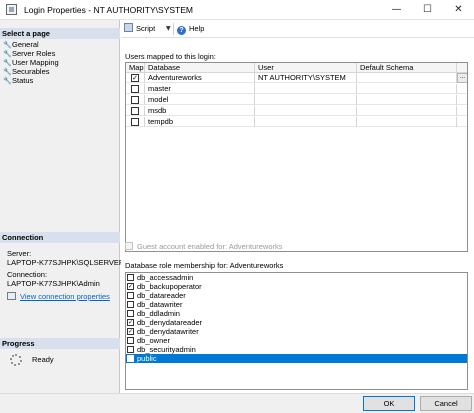 This screenshot has width=474, height=413. I want to click on view-connection-properties-link: View connection properties, so click(58, 296).